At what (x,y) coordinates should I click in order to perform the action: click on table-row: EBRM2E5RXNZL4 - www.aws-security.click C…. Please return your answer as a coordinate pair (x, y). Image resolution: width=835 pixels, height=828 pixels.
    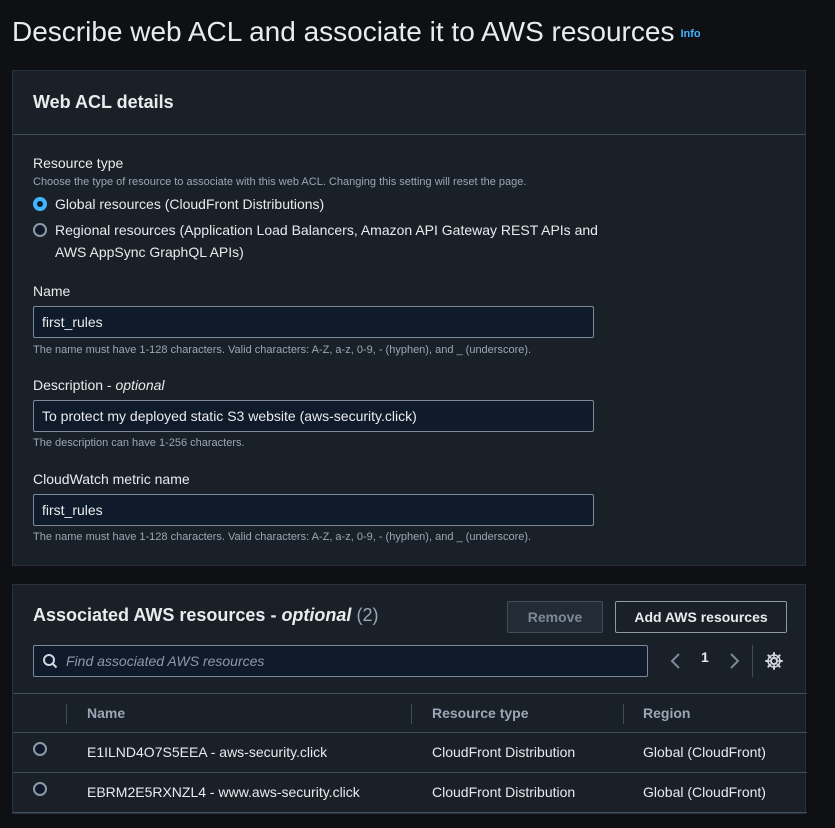
    Looking at the image, I should click on (410, 793).